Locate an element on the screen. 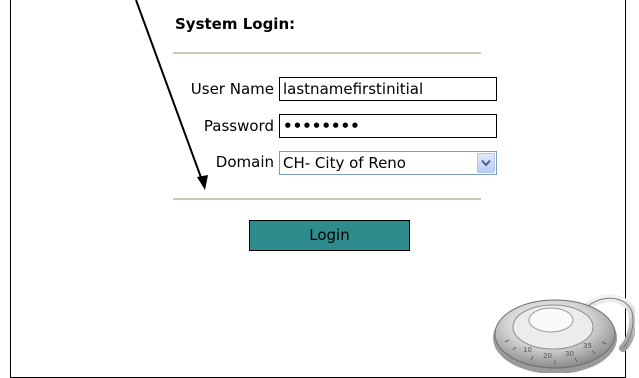  chevron-down-icon is located at coordinates (486, 163).